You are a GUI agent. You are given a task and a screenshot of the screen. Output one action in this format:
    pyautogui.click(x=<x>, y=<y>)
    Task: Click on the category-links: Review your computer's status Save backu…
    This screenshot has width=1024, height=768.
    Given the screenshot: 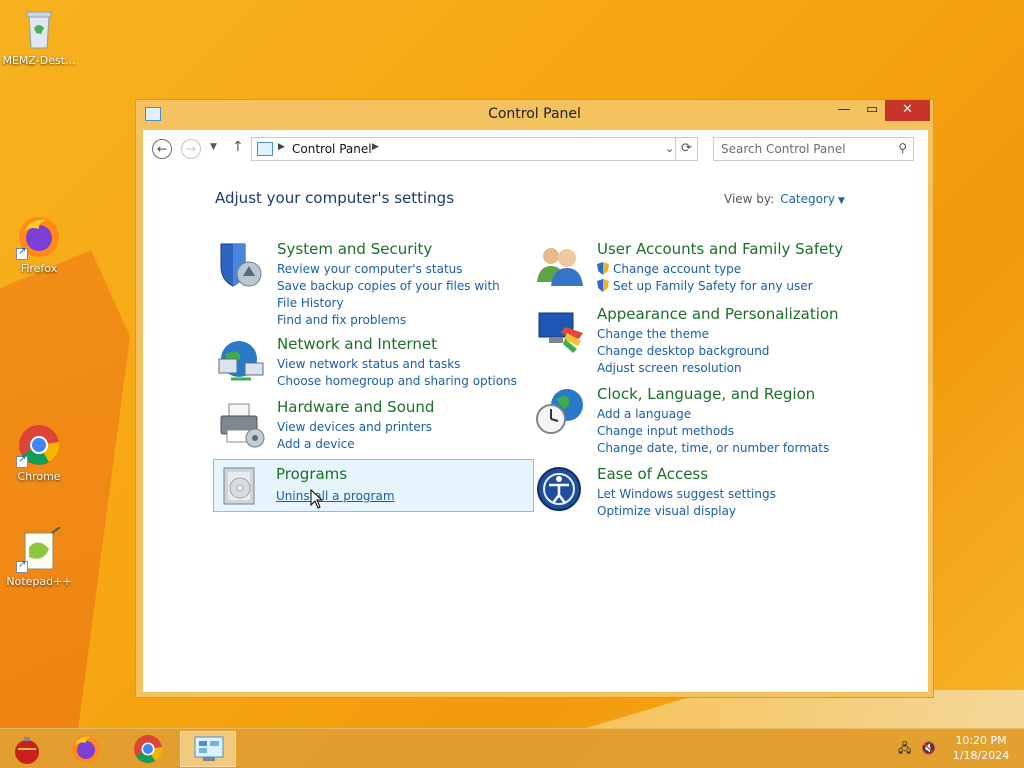 What is the action you would take?
    pyautogui.click(x=397, y=295)
    